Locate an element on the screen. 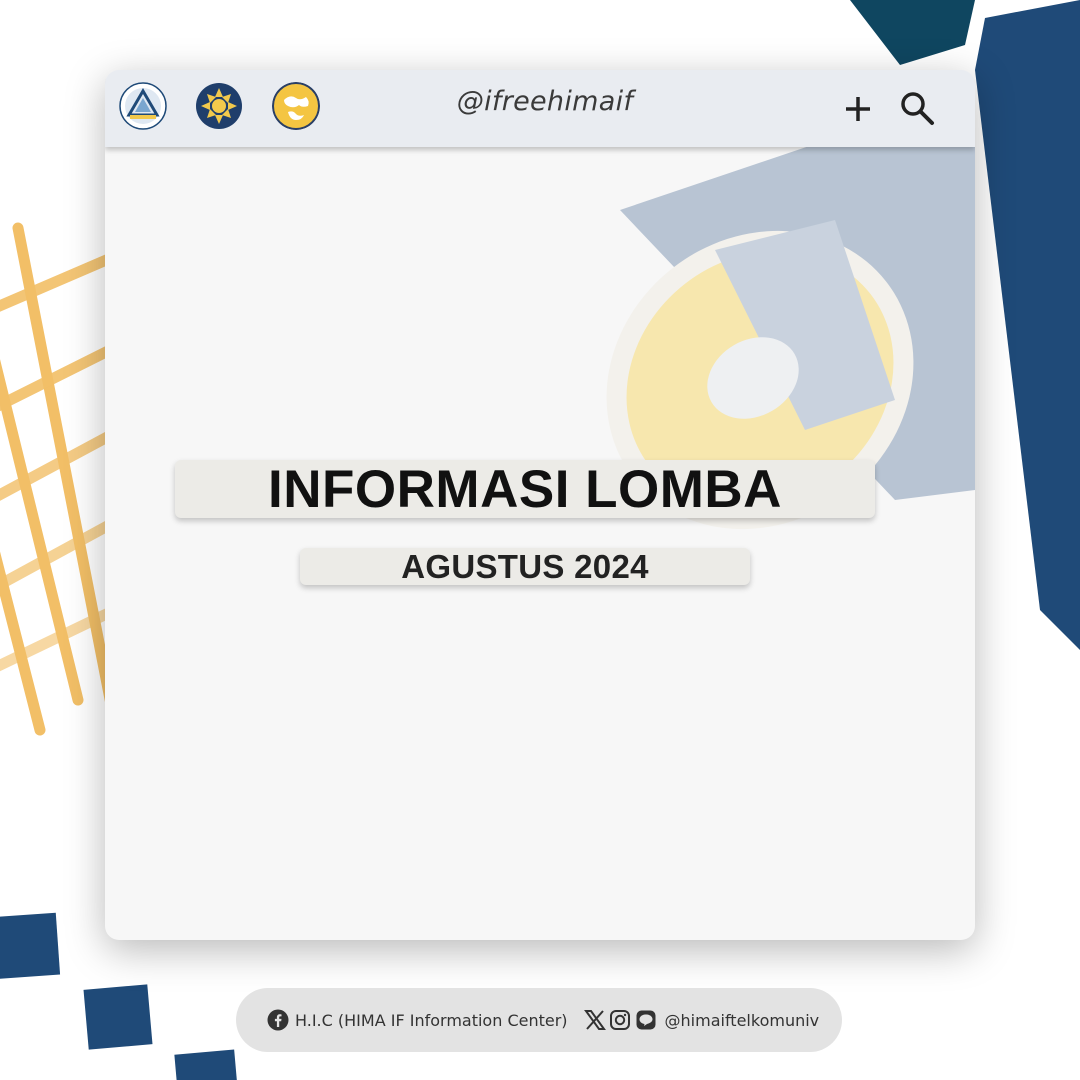  logo-emblem-globe is located at coordinates (296, 106).